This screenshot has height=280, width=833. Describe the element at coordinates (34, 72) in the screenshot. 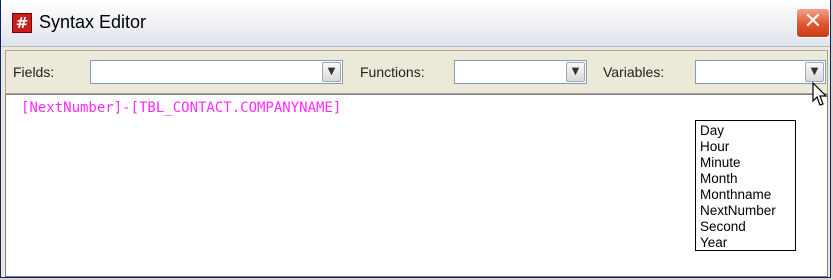

I see `fields-label: Fields:` at that location.